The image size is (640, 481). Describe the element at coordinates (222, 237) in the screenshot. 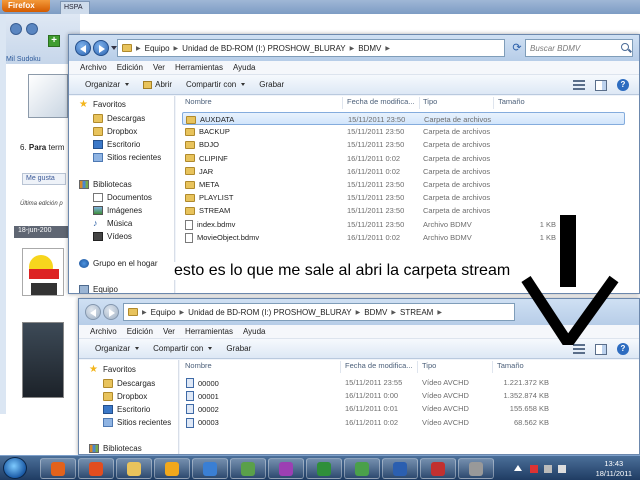

I see `file-name: MovieObject.bdmv` at that location.